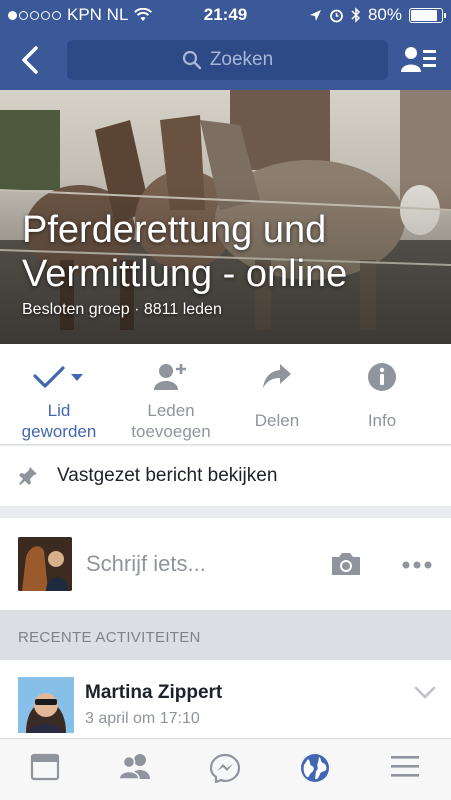 This screenshot has width=451, height=800. Describe the element at coordinates (277, 376) in the screenshot. I see `share-icon` at that location.